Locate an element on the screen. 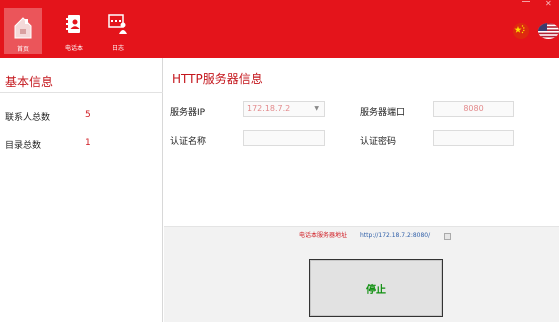  nav-home-label: 首页 is located at coordinates (22, 49).